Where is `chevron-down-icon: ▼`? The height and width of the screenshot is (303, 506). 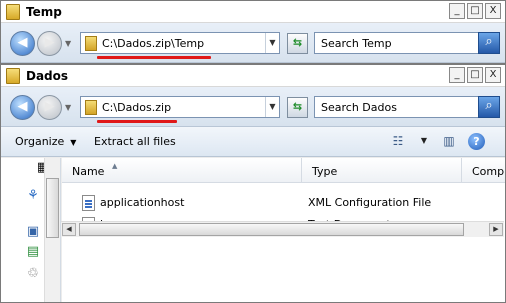
chevron-down-icon: ▼ is located at coordinates (73, 142).